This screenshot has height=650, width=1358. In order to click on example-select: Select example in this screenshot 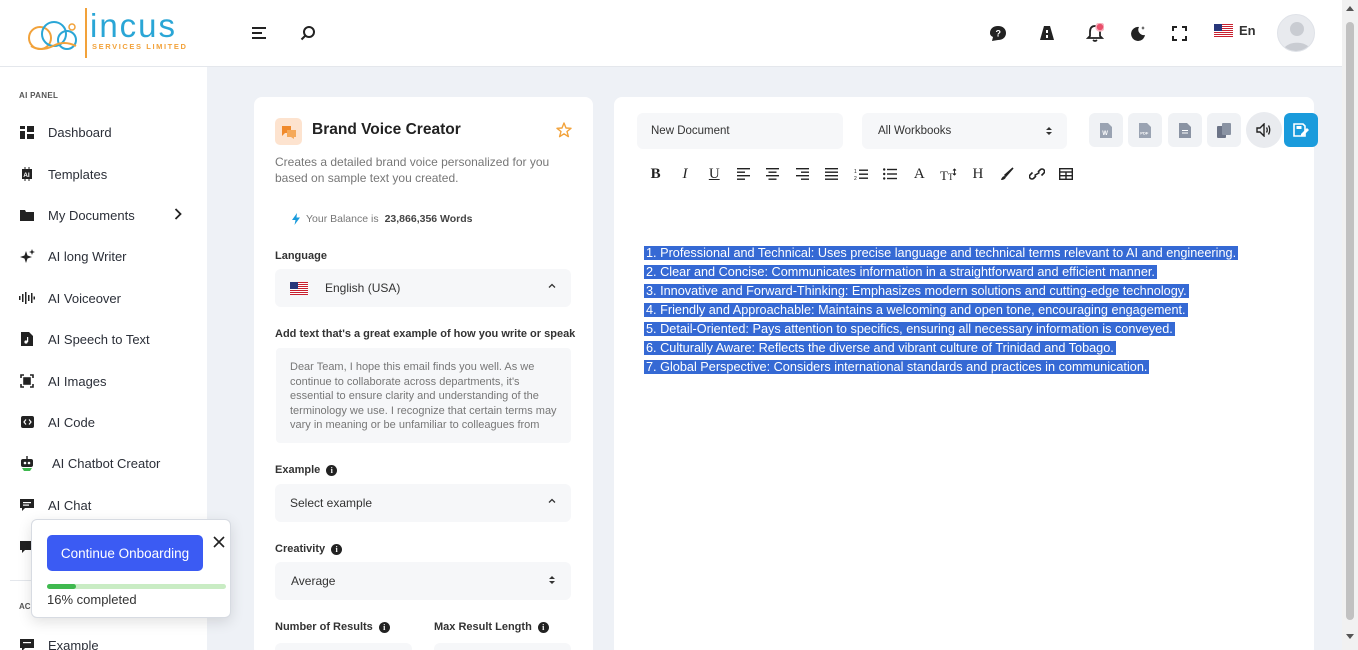, I will do `click(423, 503)`.